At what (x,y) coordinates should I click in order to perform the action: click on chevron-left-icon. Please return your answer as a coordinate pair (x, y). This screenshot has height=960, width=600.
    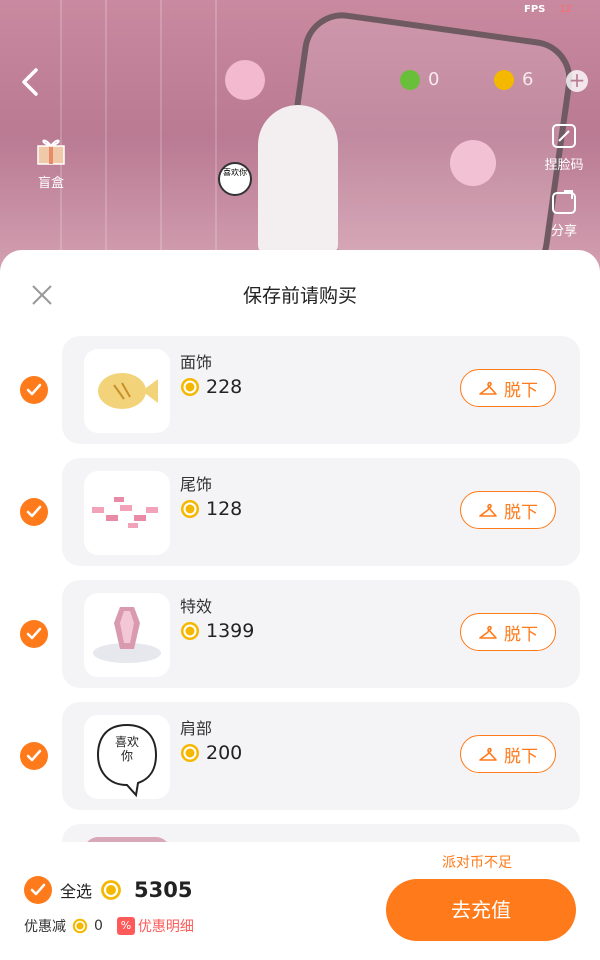
    Looking at the image, I should click on (30, 82).